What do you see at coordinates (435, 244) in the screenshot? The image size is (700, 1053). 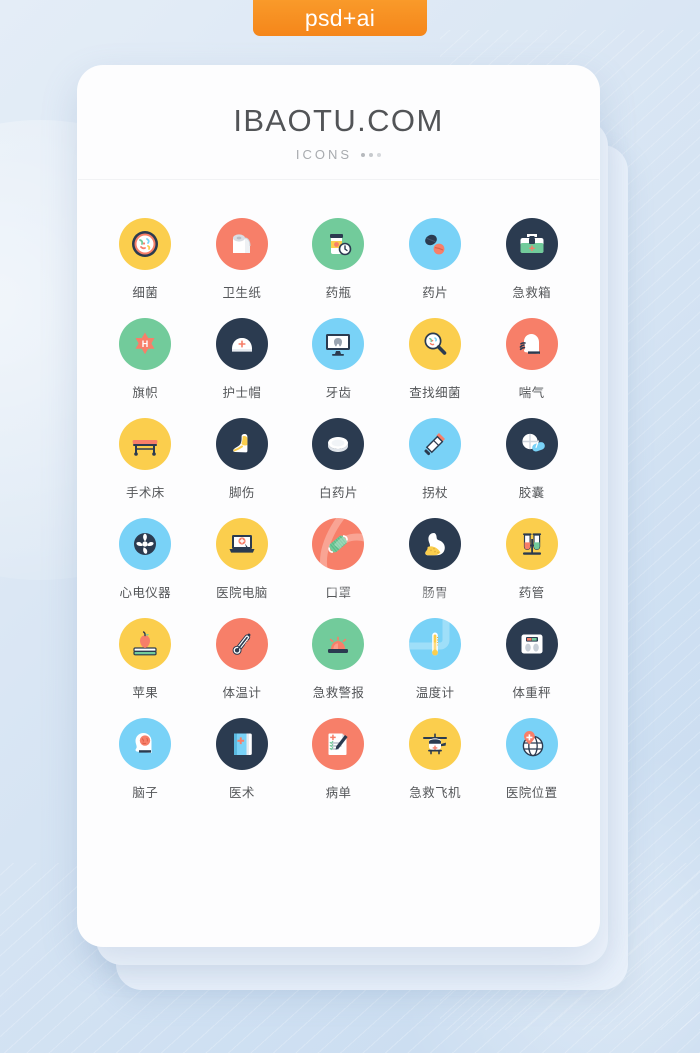 I see `pills-icon` at bounding box center [435, 244].